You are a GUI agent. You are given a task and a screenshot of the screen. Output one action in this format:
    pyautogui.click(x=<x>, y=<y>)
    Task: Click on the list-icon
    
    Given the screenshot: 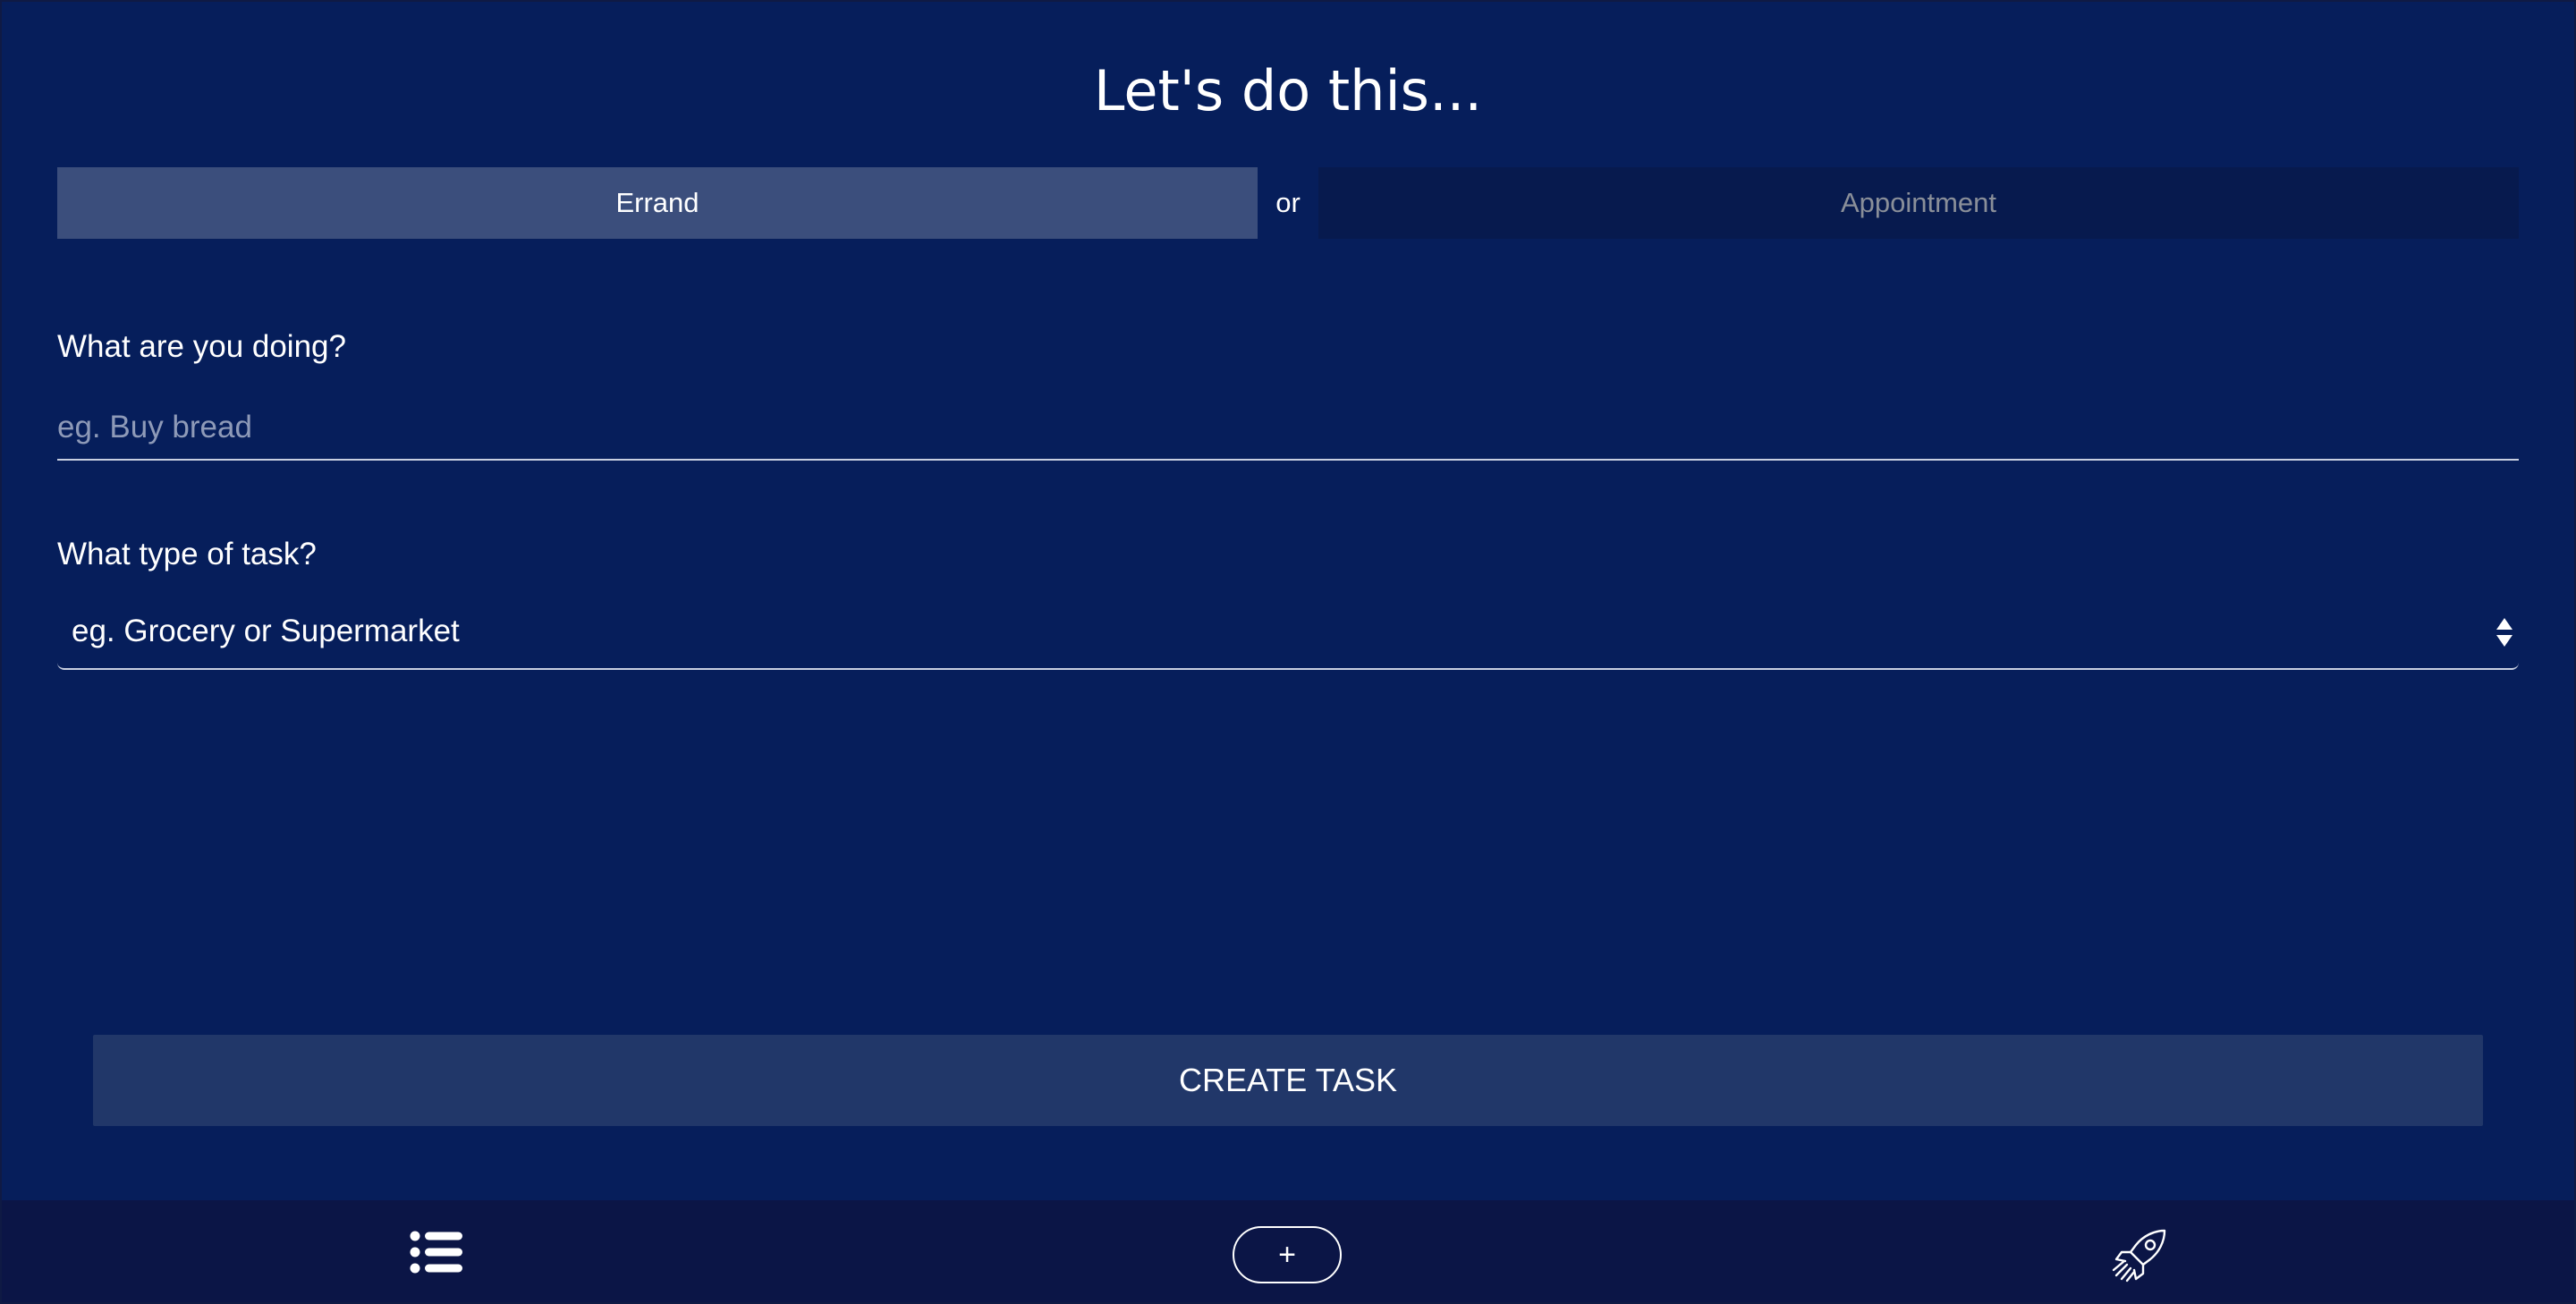 What is the action you would take?
    pyautogui.click(x=436, y=1252)
    